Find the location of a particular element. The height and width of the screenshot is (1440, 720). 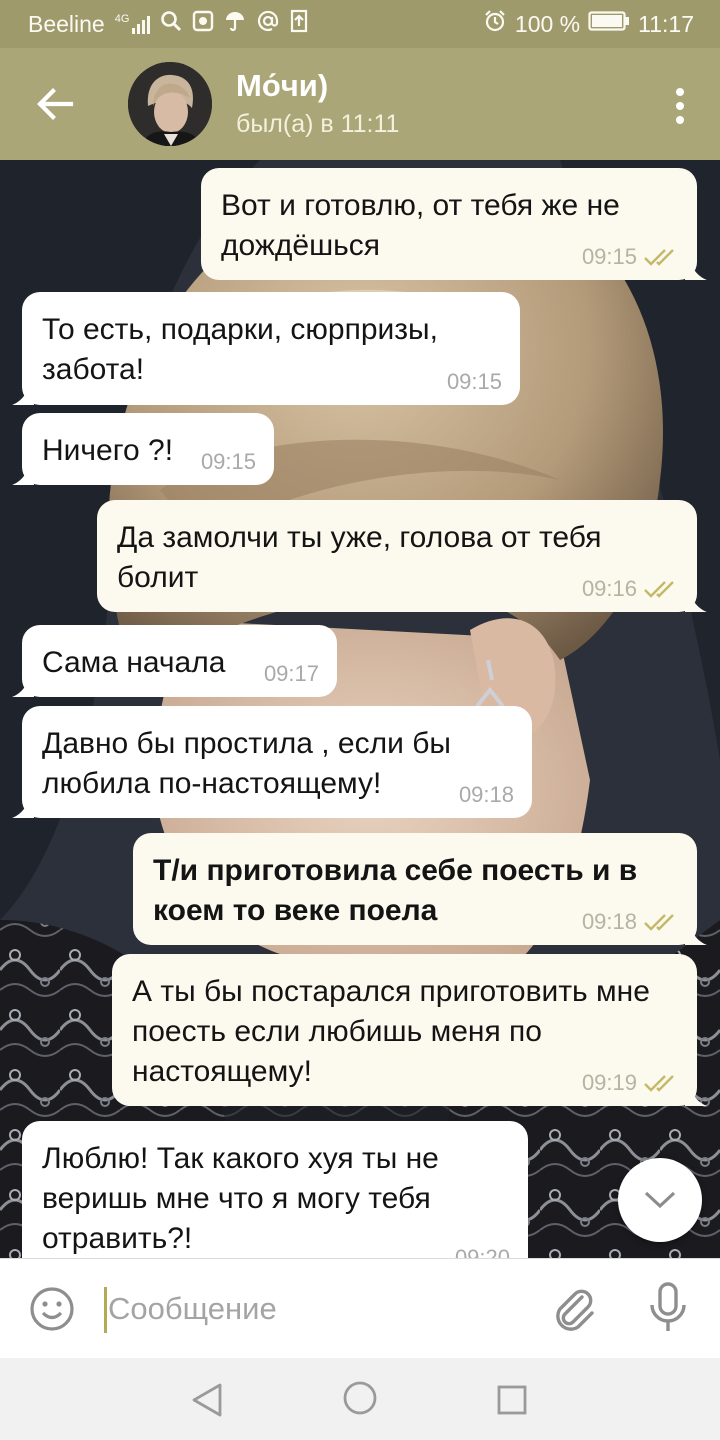

chat-header: Мо́чи) был(а) в 11:11 is located at coordinates (360, 104).